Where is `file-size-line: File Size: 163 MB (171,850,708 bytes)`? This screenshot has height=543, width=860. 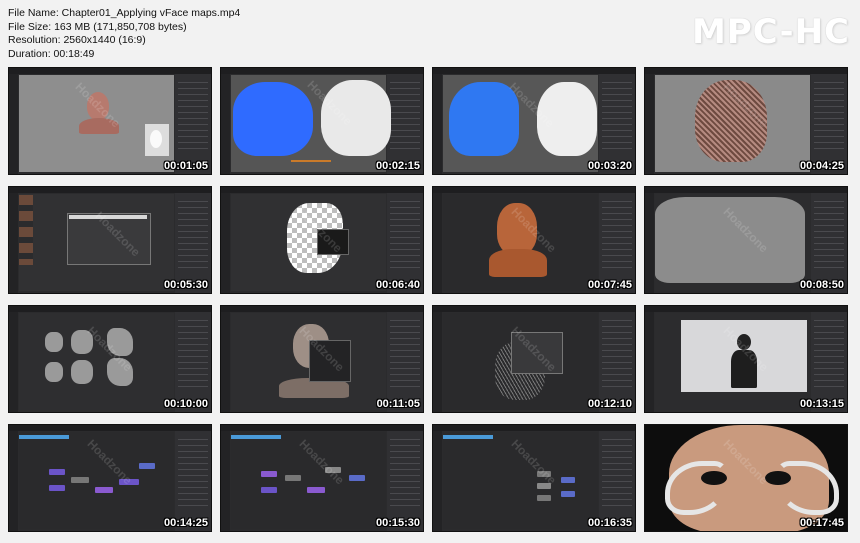 file-size-line: File Size: 163 MB (171,850,708 bytes) is located at coordinates (97, 26).